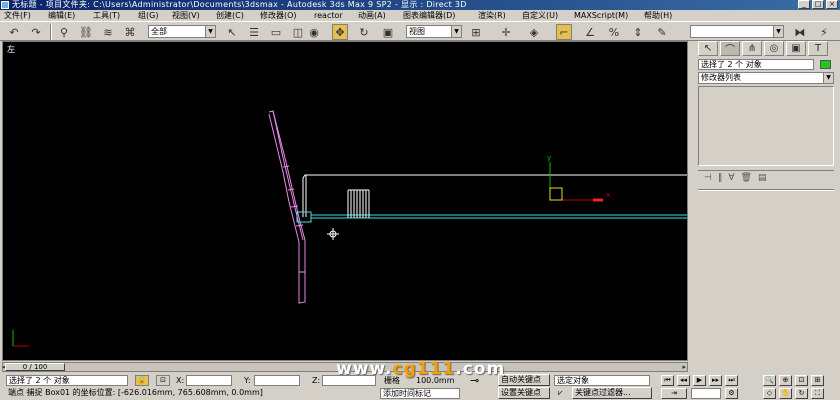  Describe the element at coordinates (796, 48) in the screenshot. I see `display-tab-icon: ▣` at that location.